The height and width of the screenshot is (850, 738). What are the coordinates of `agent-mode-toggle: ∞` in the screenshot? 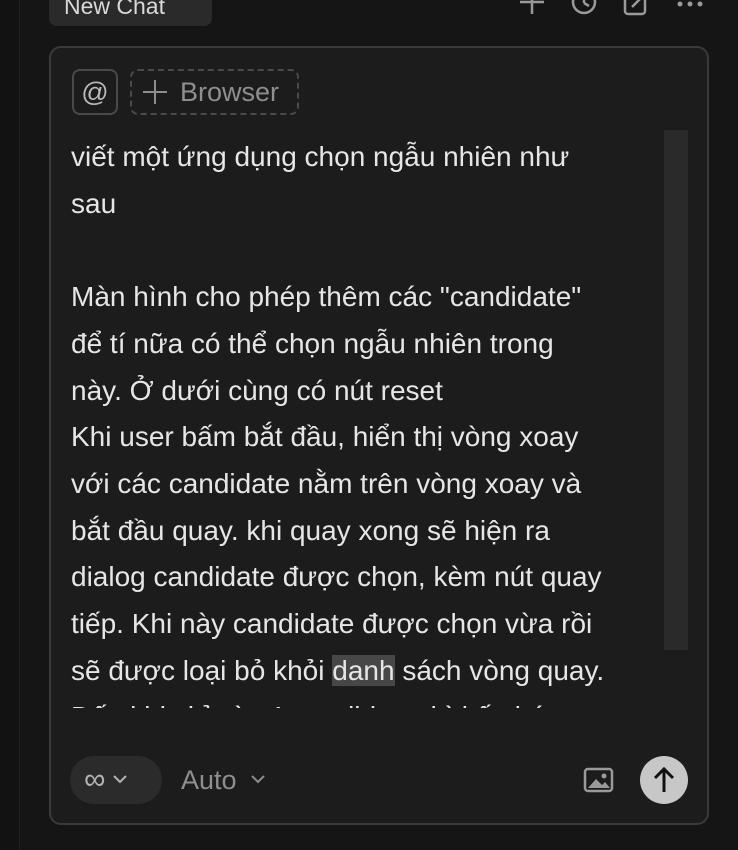 It's located at (116, 780).